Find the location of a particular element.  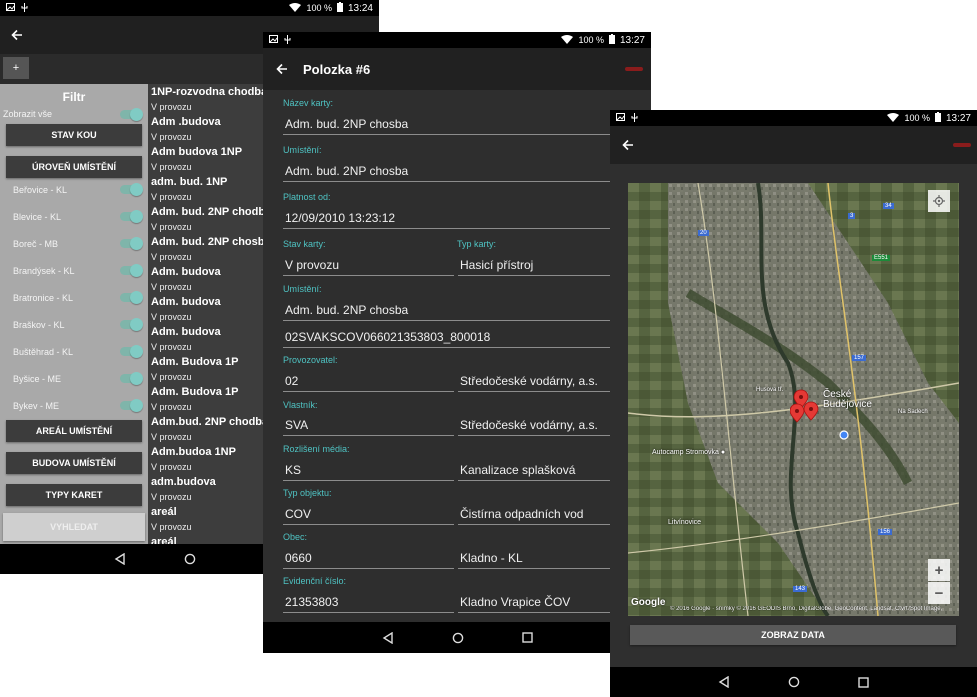

road-shield-20: 20 is located at coordinates (703, 233).